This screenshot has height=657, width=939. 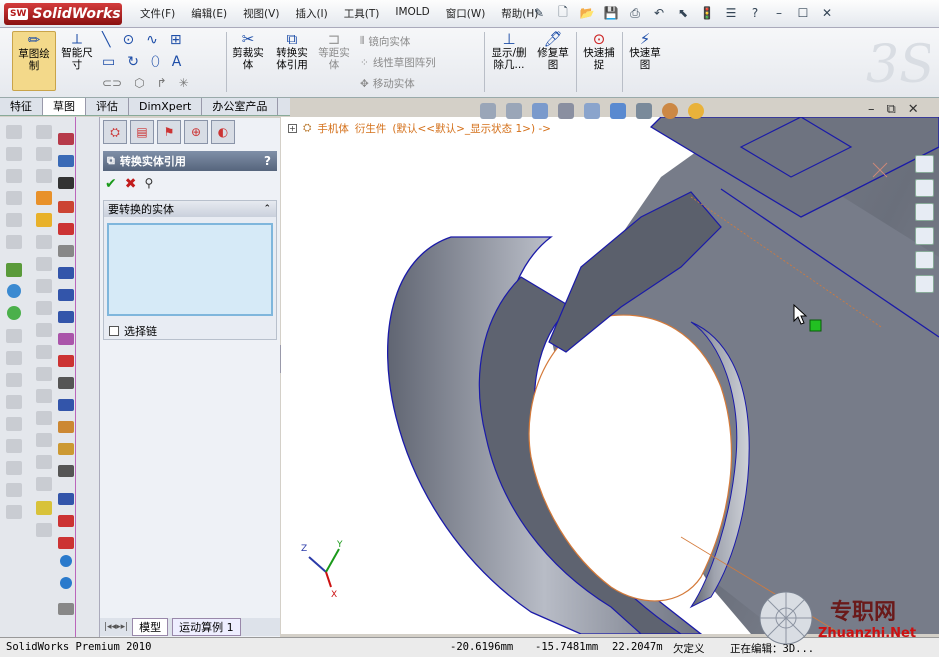 What do you see at coordinates (334, 595) in the screenshot?
I see `svg-text: X` at bounding box center [334, 595].